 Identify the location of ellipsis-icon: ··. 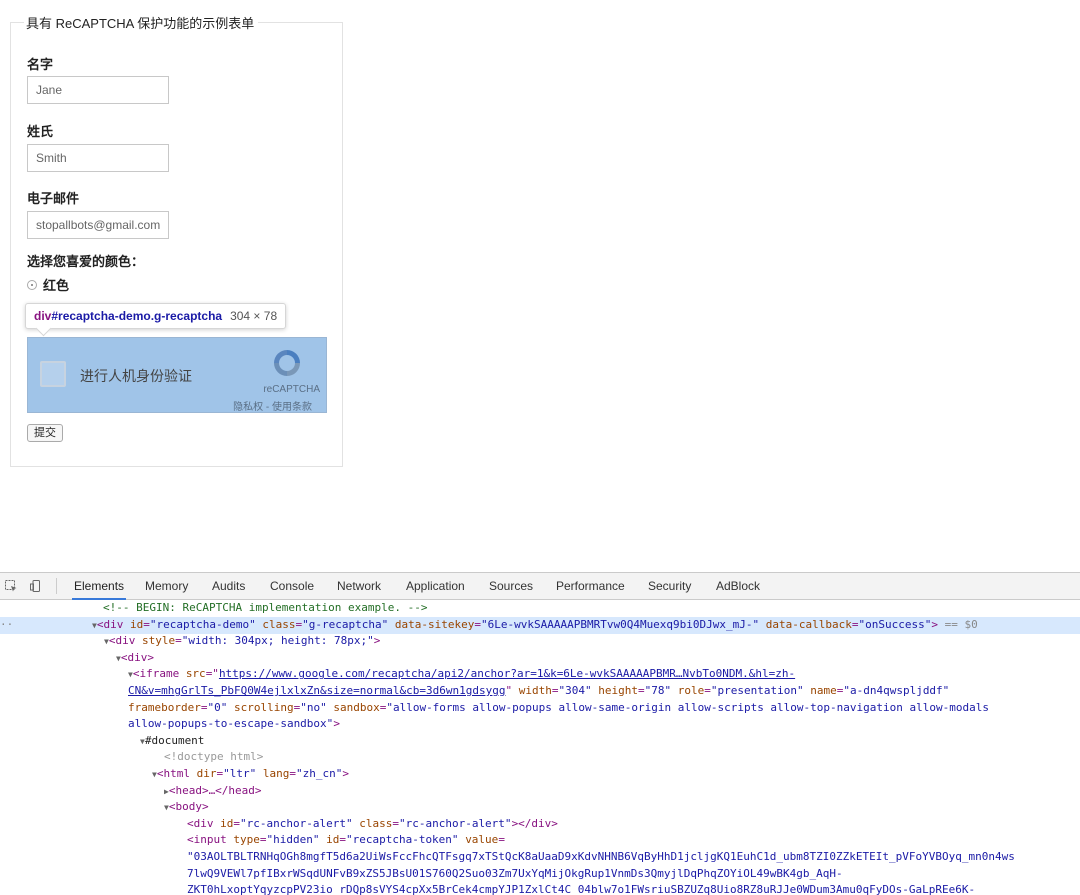
(7, 624).